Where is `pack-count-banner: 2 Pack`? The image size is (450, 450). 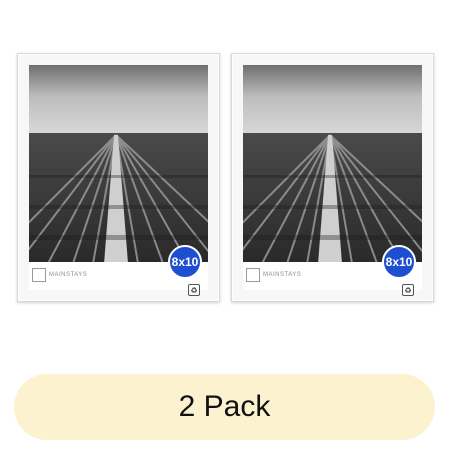
pack-count-banner: 2 Pack is located at coordinates (224, 407).